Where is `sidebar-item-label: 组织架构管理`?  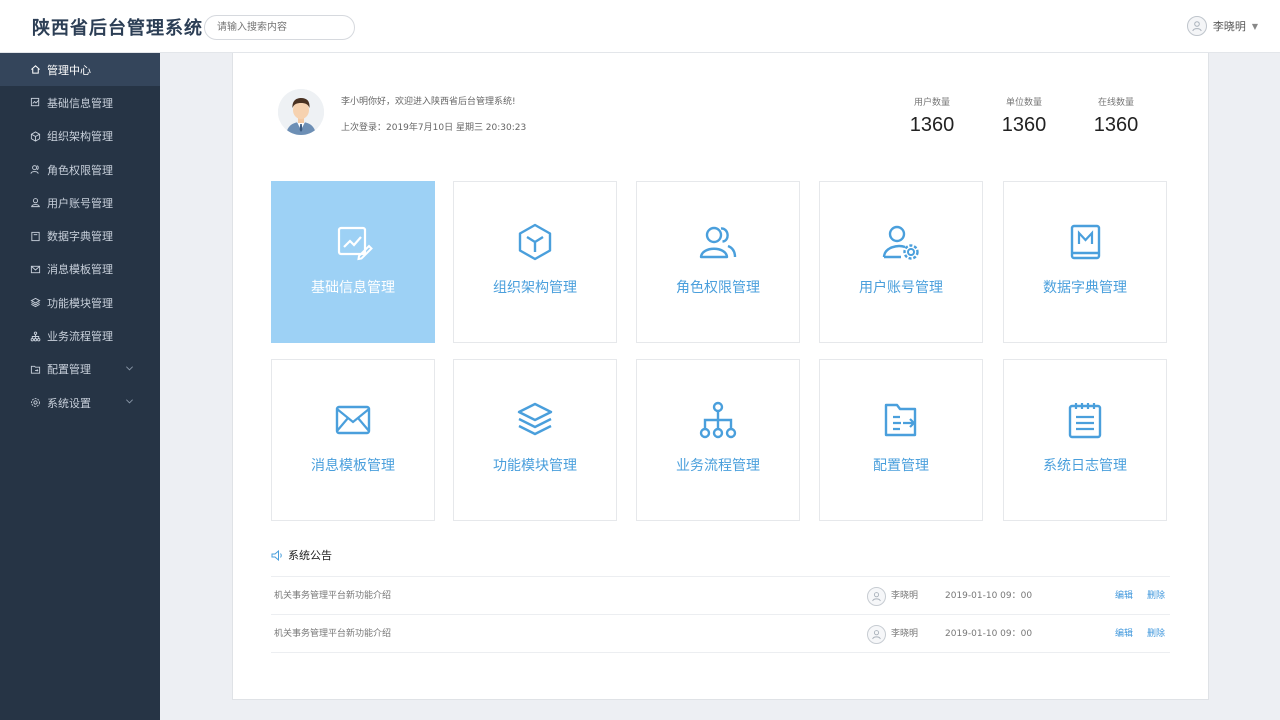 sidebar-item-label: 组织架构管理 is located at coordinates (80, 137).